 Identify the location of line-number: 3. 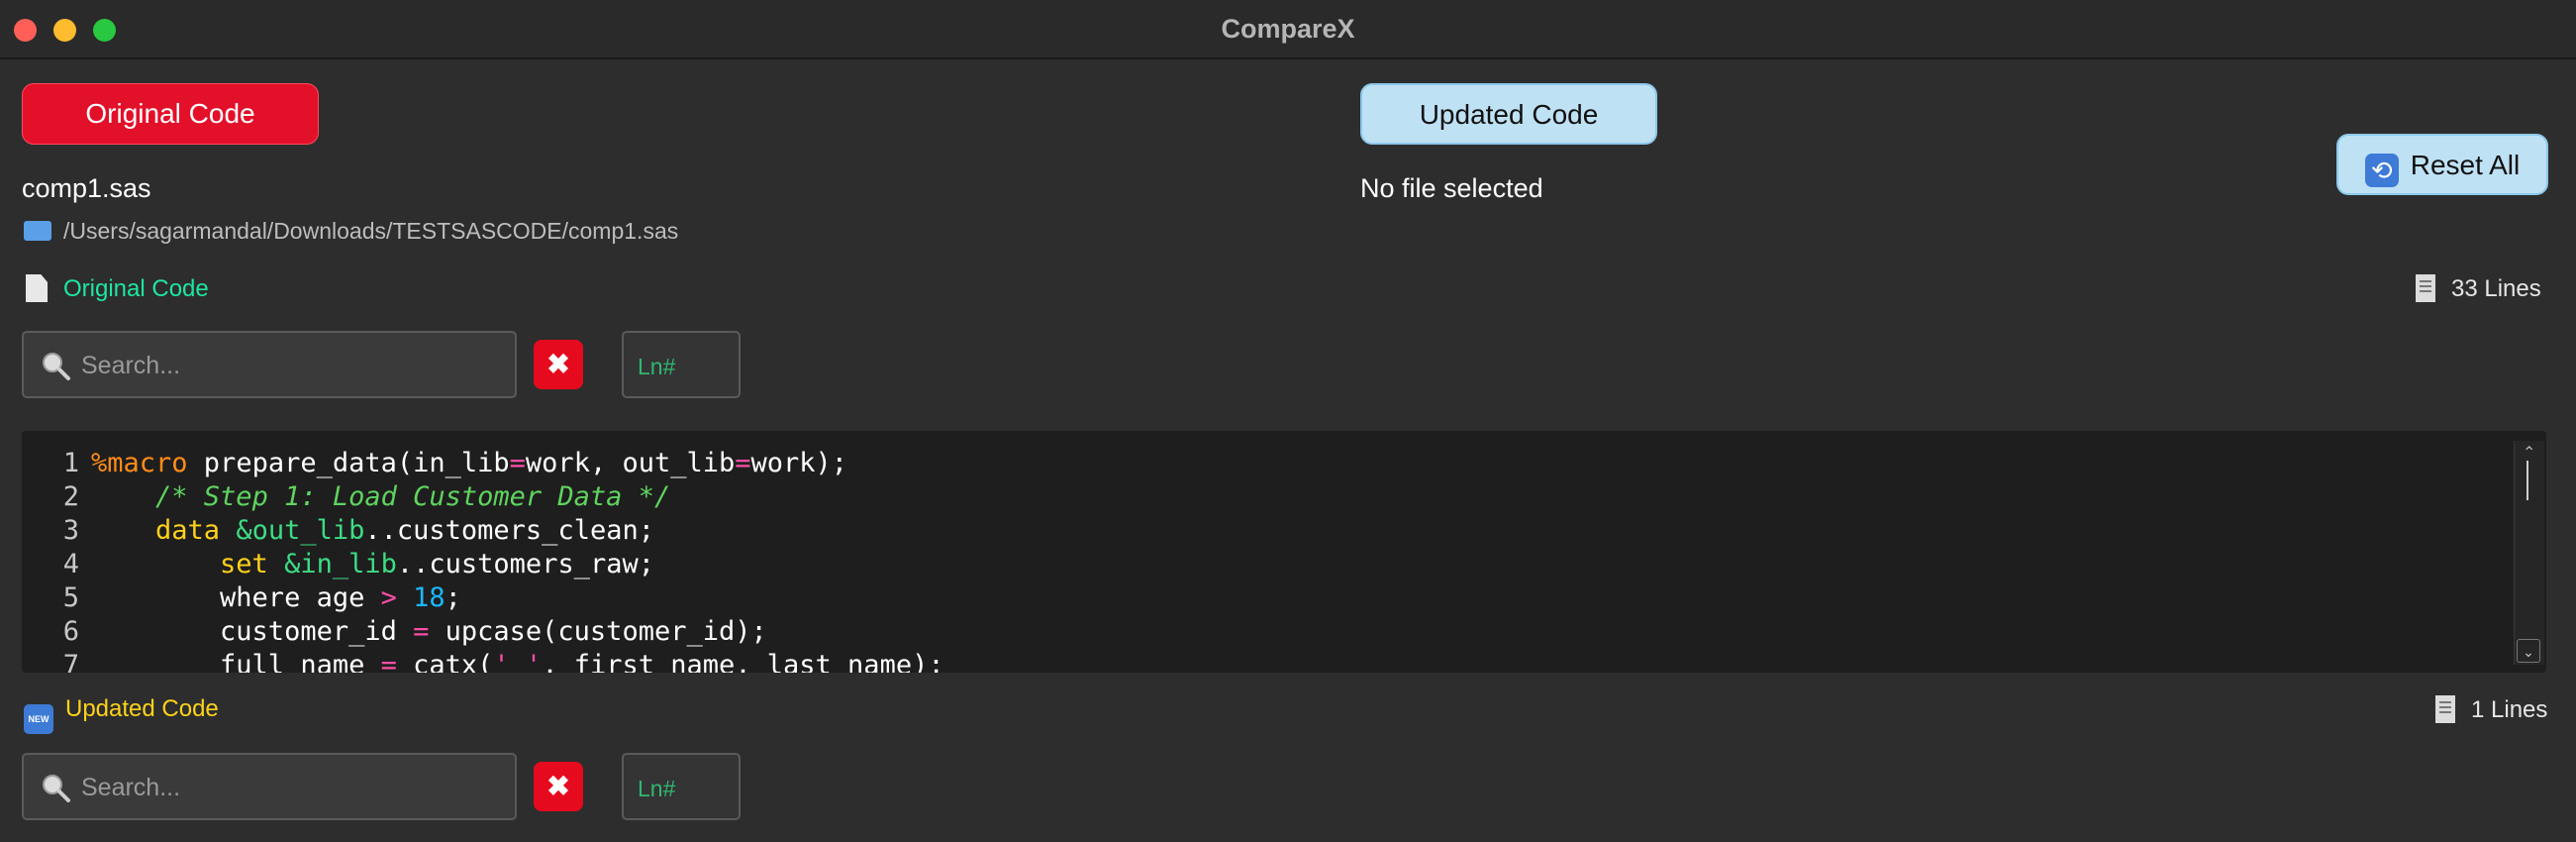
(70, 531).